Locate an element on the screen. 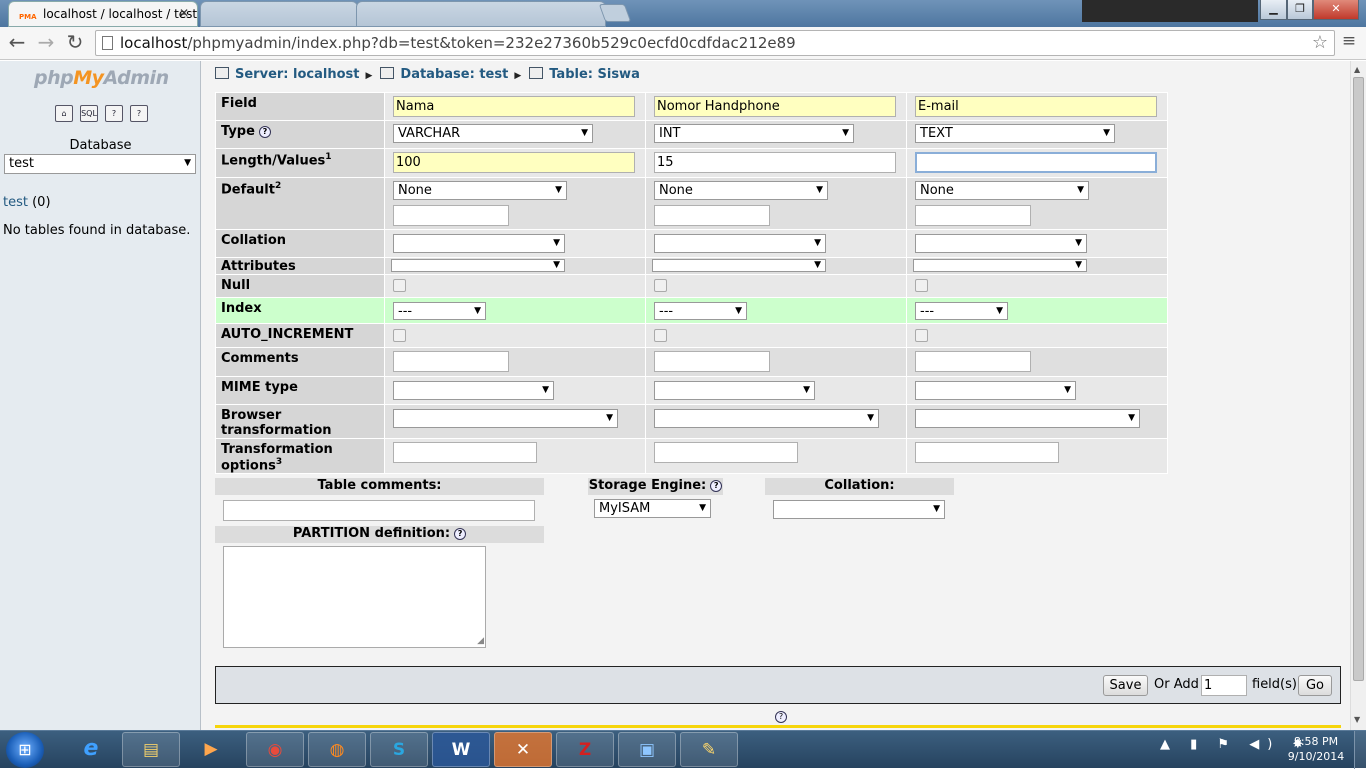 This screenshot has height=769, width=1366. type-select: VARCHAR ▼ is located at coordinates (493, 133).